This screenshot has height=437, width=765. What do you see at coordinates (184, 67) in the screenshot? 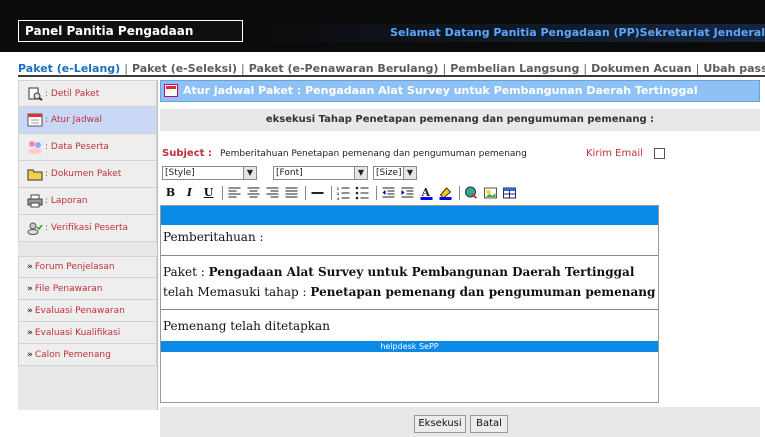
I see `tab-e-seleksi: Paket (e-Seleksi)` at bounding box center [184, 67].